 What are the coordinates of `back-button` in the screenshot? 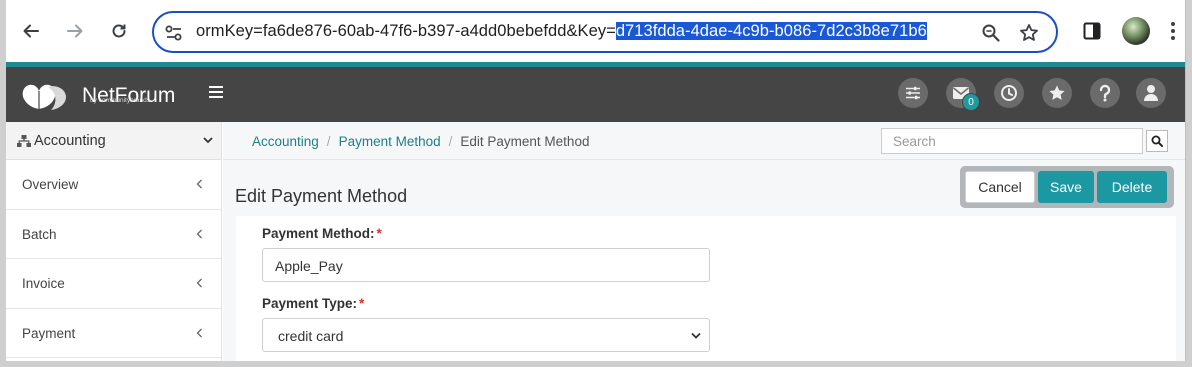 It's located at (31, 31).